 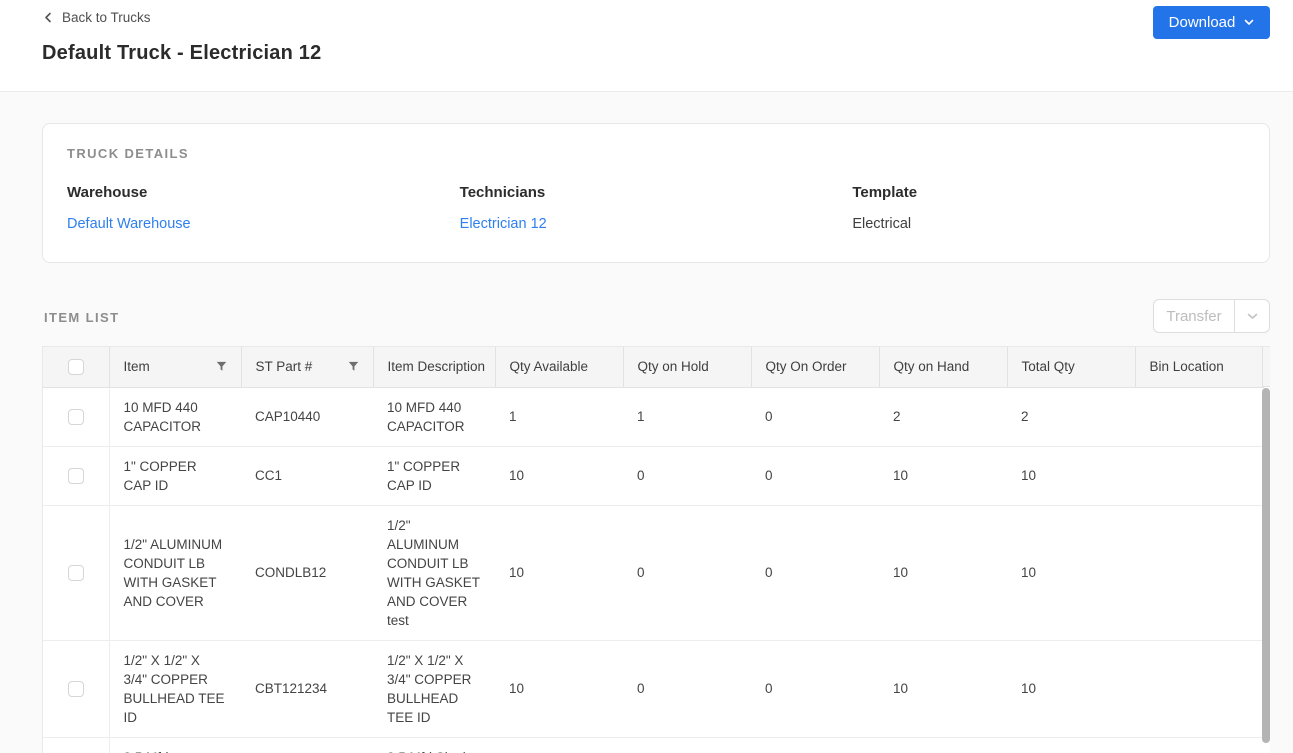 I want to click on technician-link: Electrician 12, so click(x=503, y=224).